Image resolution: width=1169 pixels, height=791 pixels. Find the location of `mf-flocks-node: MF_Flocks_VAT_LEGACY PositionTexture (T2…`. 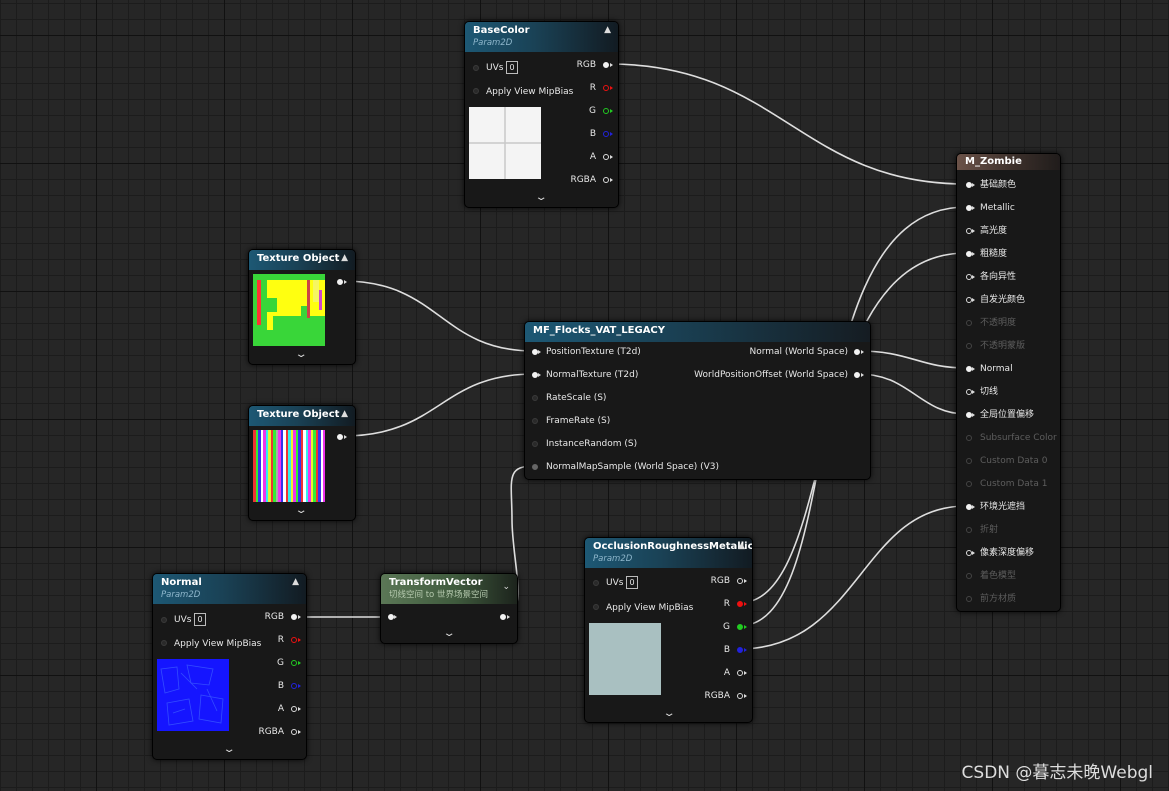

mf-flocks-node: MF_Flocks_VAT_LEGACY PositionTexture (T2… is located at coordinates (697, 400).